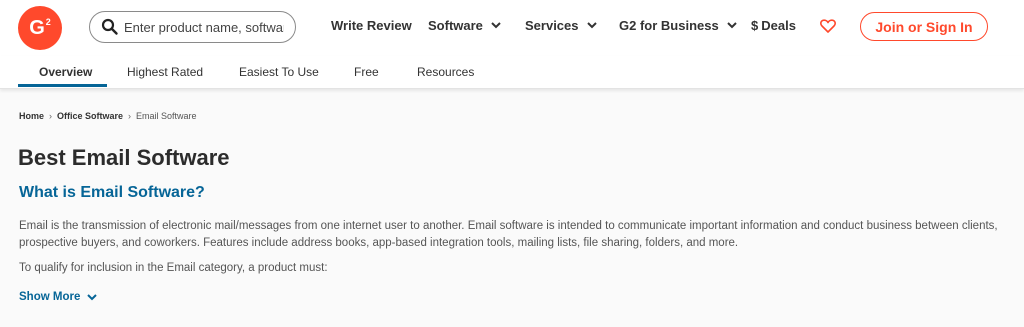 Image resolution: width=1024 pixels, height=327 pixels. What do you see at coordinates (48, 22) in the screenshot?
I see `logo-superscript: 2` at bounding box center [48, 22].